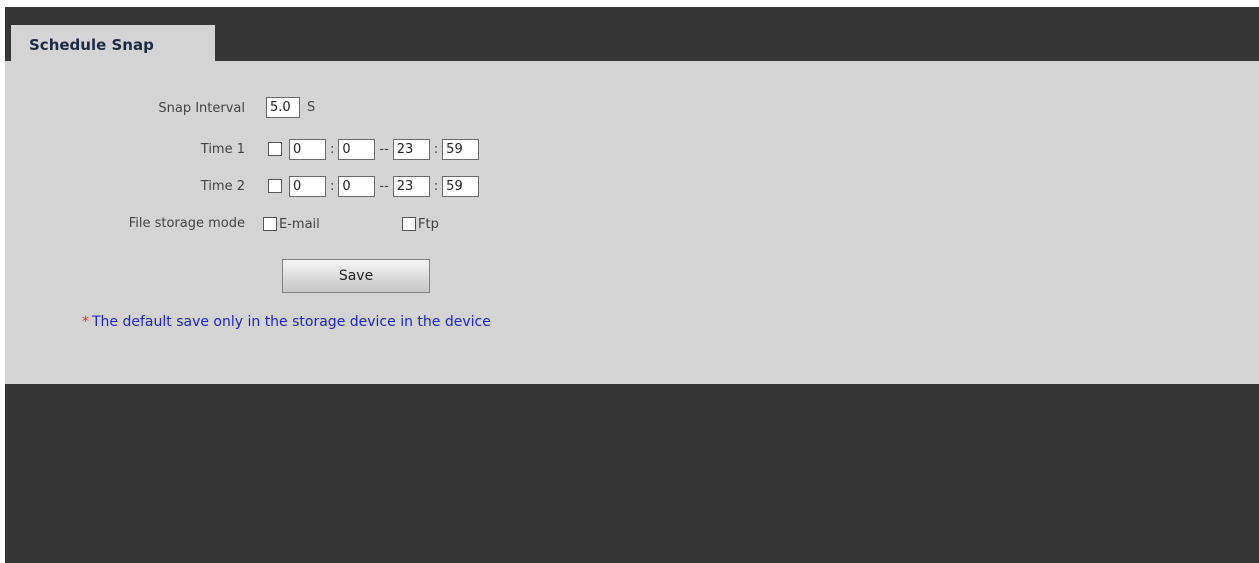 The height and width of the screenshot is (563, 1259). What do you see at coordinates (307, 149) in the screenshot?
I see `time1-start-hour-input` at bounding box center [307, 149].